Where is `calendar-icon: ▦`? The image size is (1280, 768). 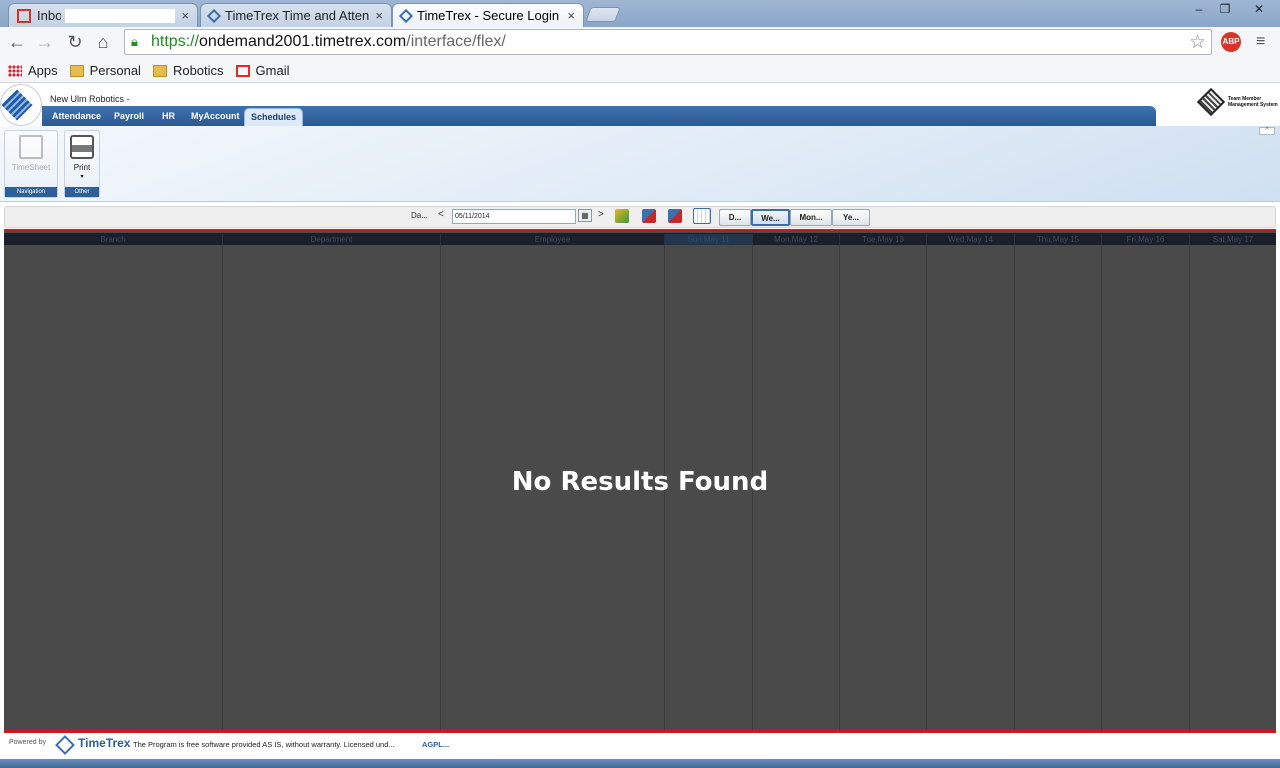 calendar-icon: ▦ is located at coordinates (585, 215).